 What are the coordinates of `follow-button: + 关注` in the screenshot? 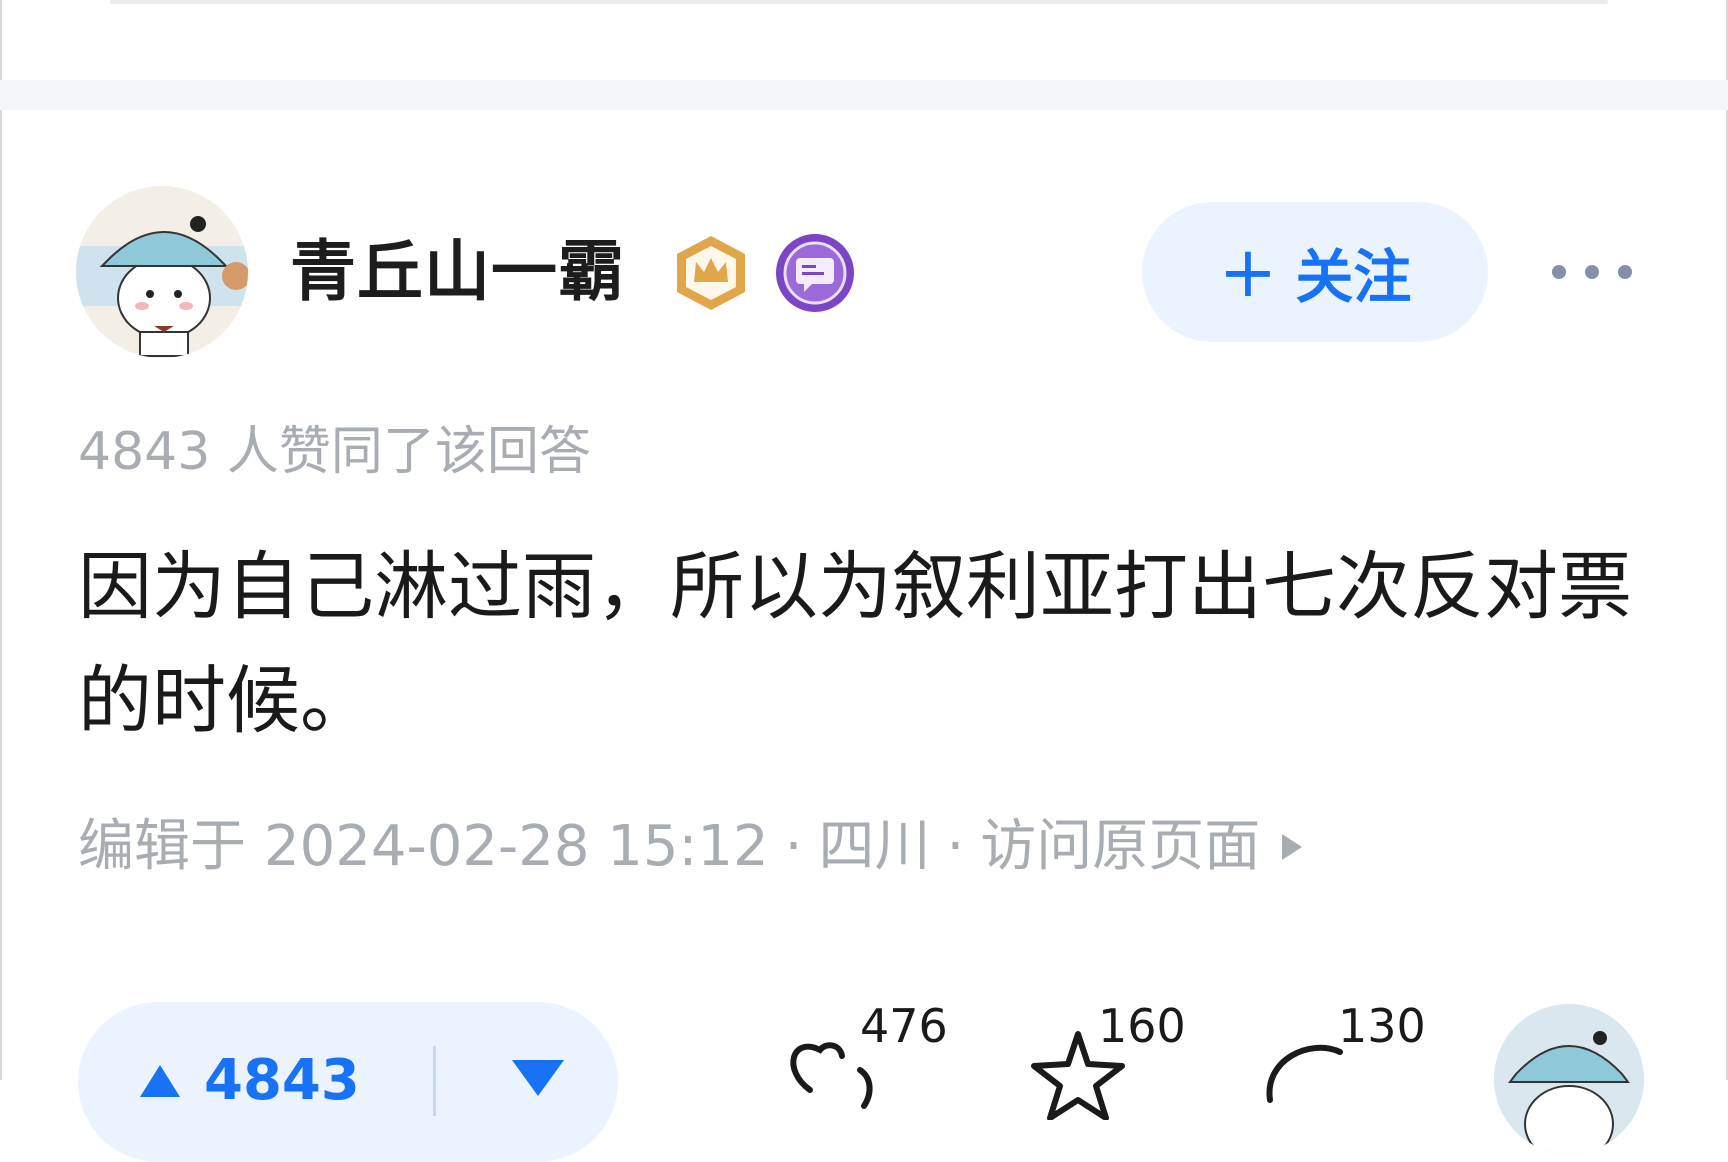 It's located at (1315, 272).